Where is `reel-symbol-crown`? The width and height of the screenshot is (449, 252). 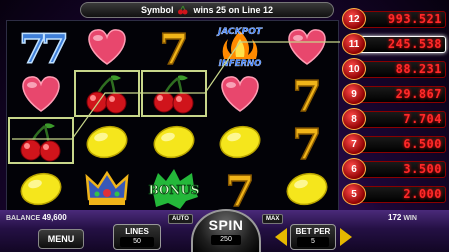 reel-symbol-crown is located at coordinates (107, 188).